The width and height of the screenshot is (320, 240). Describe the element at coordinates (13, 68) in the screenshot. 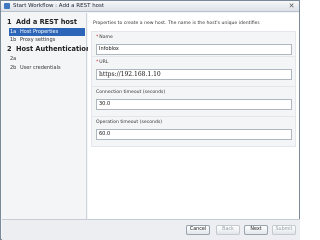

I see `substep-number: 2b` at that location.